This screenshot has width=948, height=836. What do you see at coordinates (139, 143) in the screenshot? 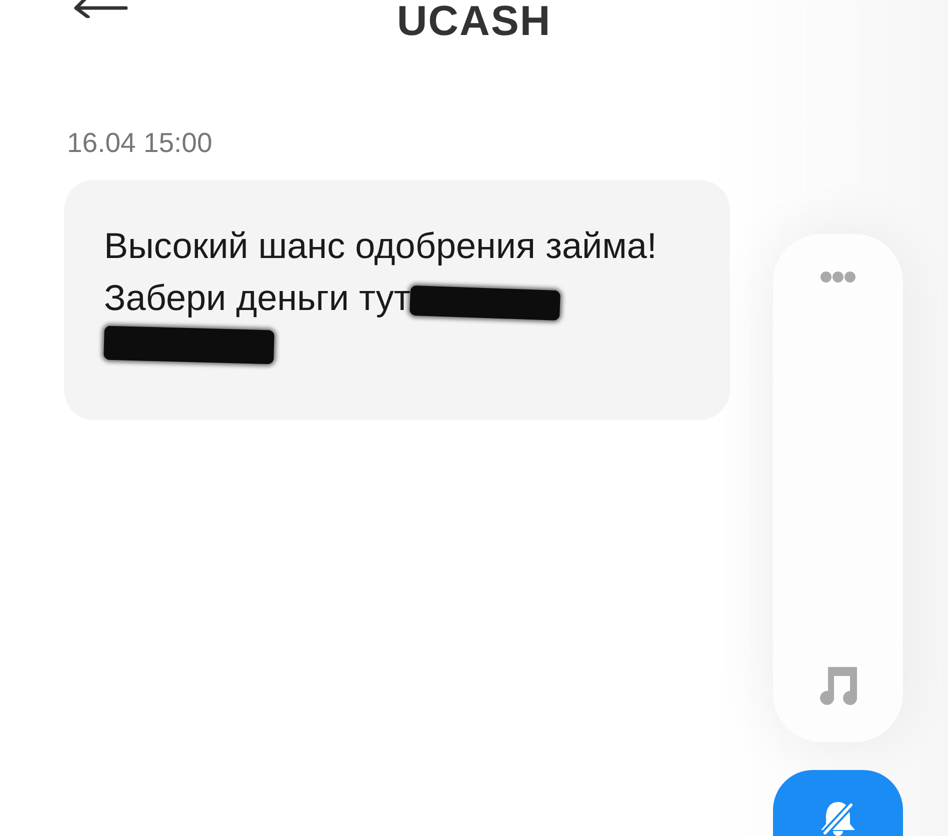
I see `message-timestamp: 16.04 15:00` at bounding box center [139, 143].